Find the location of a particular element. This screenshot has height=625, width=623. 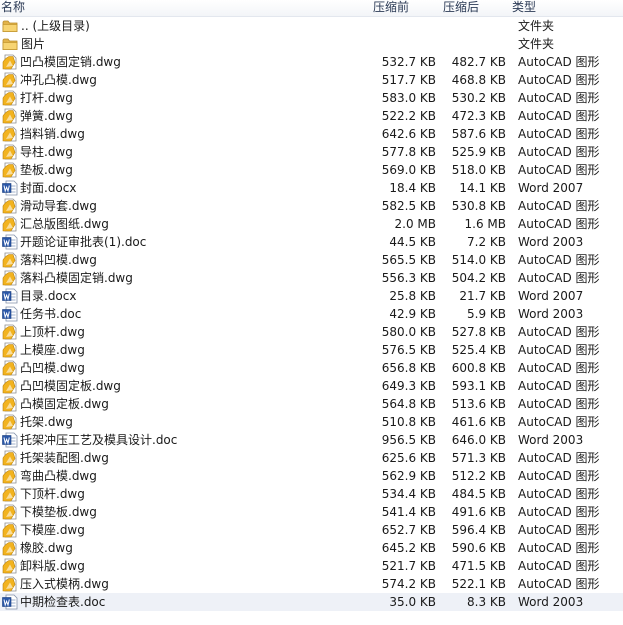

file-row: 导柱.dwg 577.8 KB 525.9 KB AutoCAD 图形 is located at coordinates (311, 152).